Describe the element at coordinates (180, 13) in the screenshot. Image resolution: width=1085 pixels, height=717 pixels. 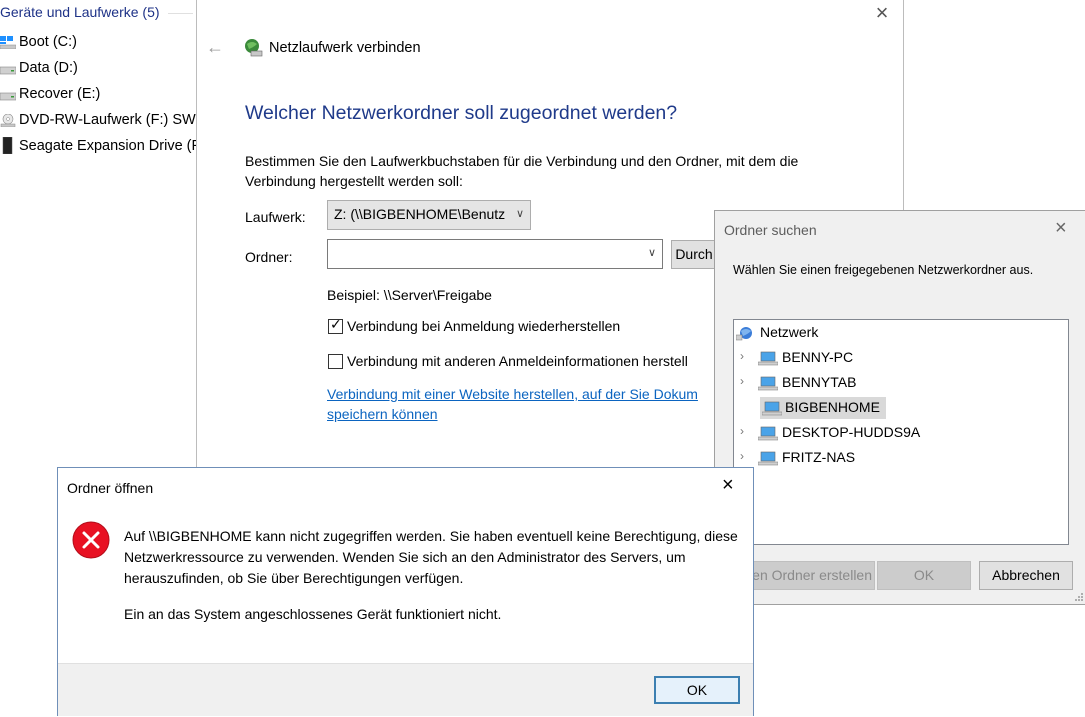
I see `group-divider` at that location.